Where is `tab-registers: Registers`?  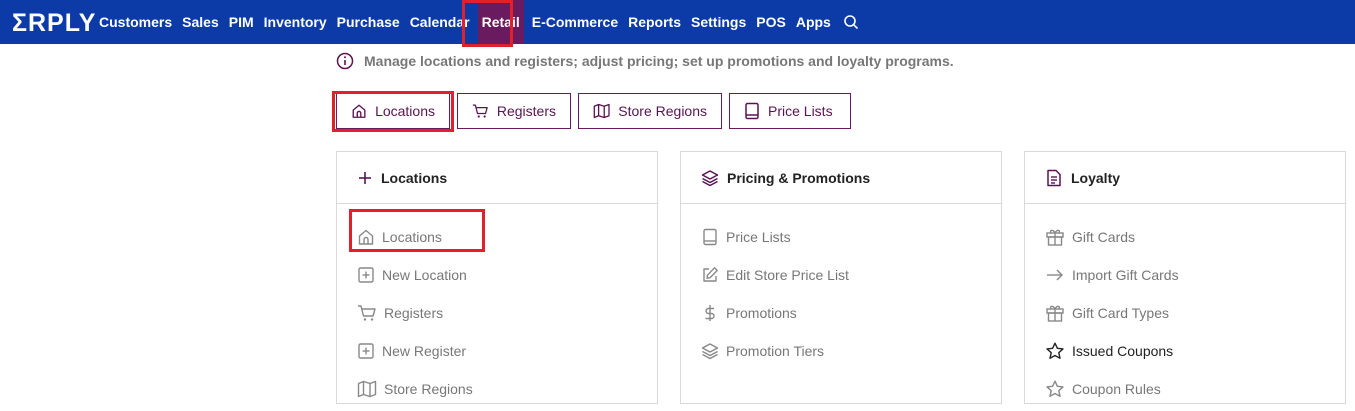
tab-registers: Registers is located at coordinates (514, 111).